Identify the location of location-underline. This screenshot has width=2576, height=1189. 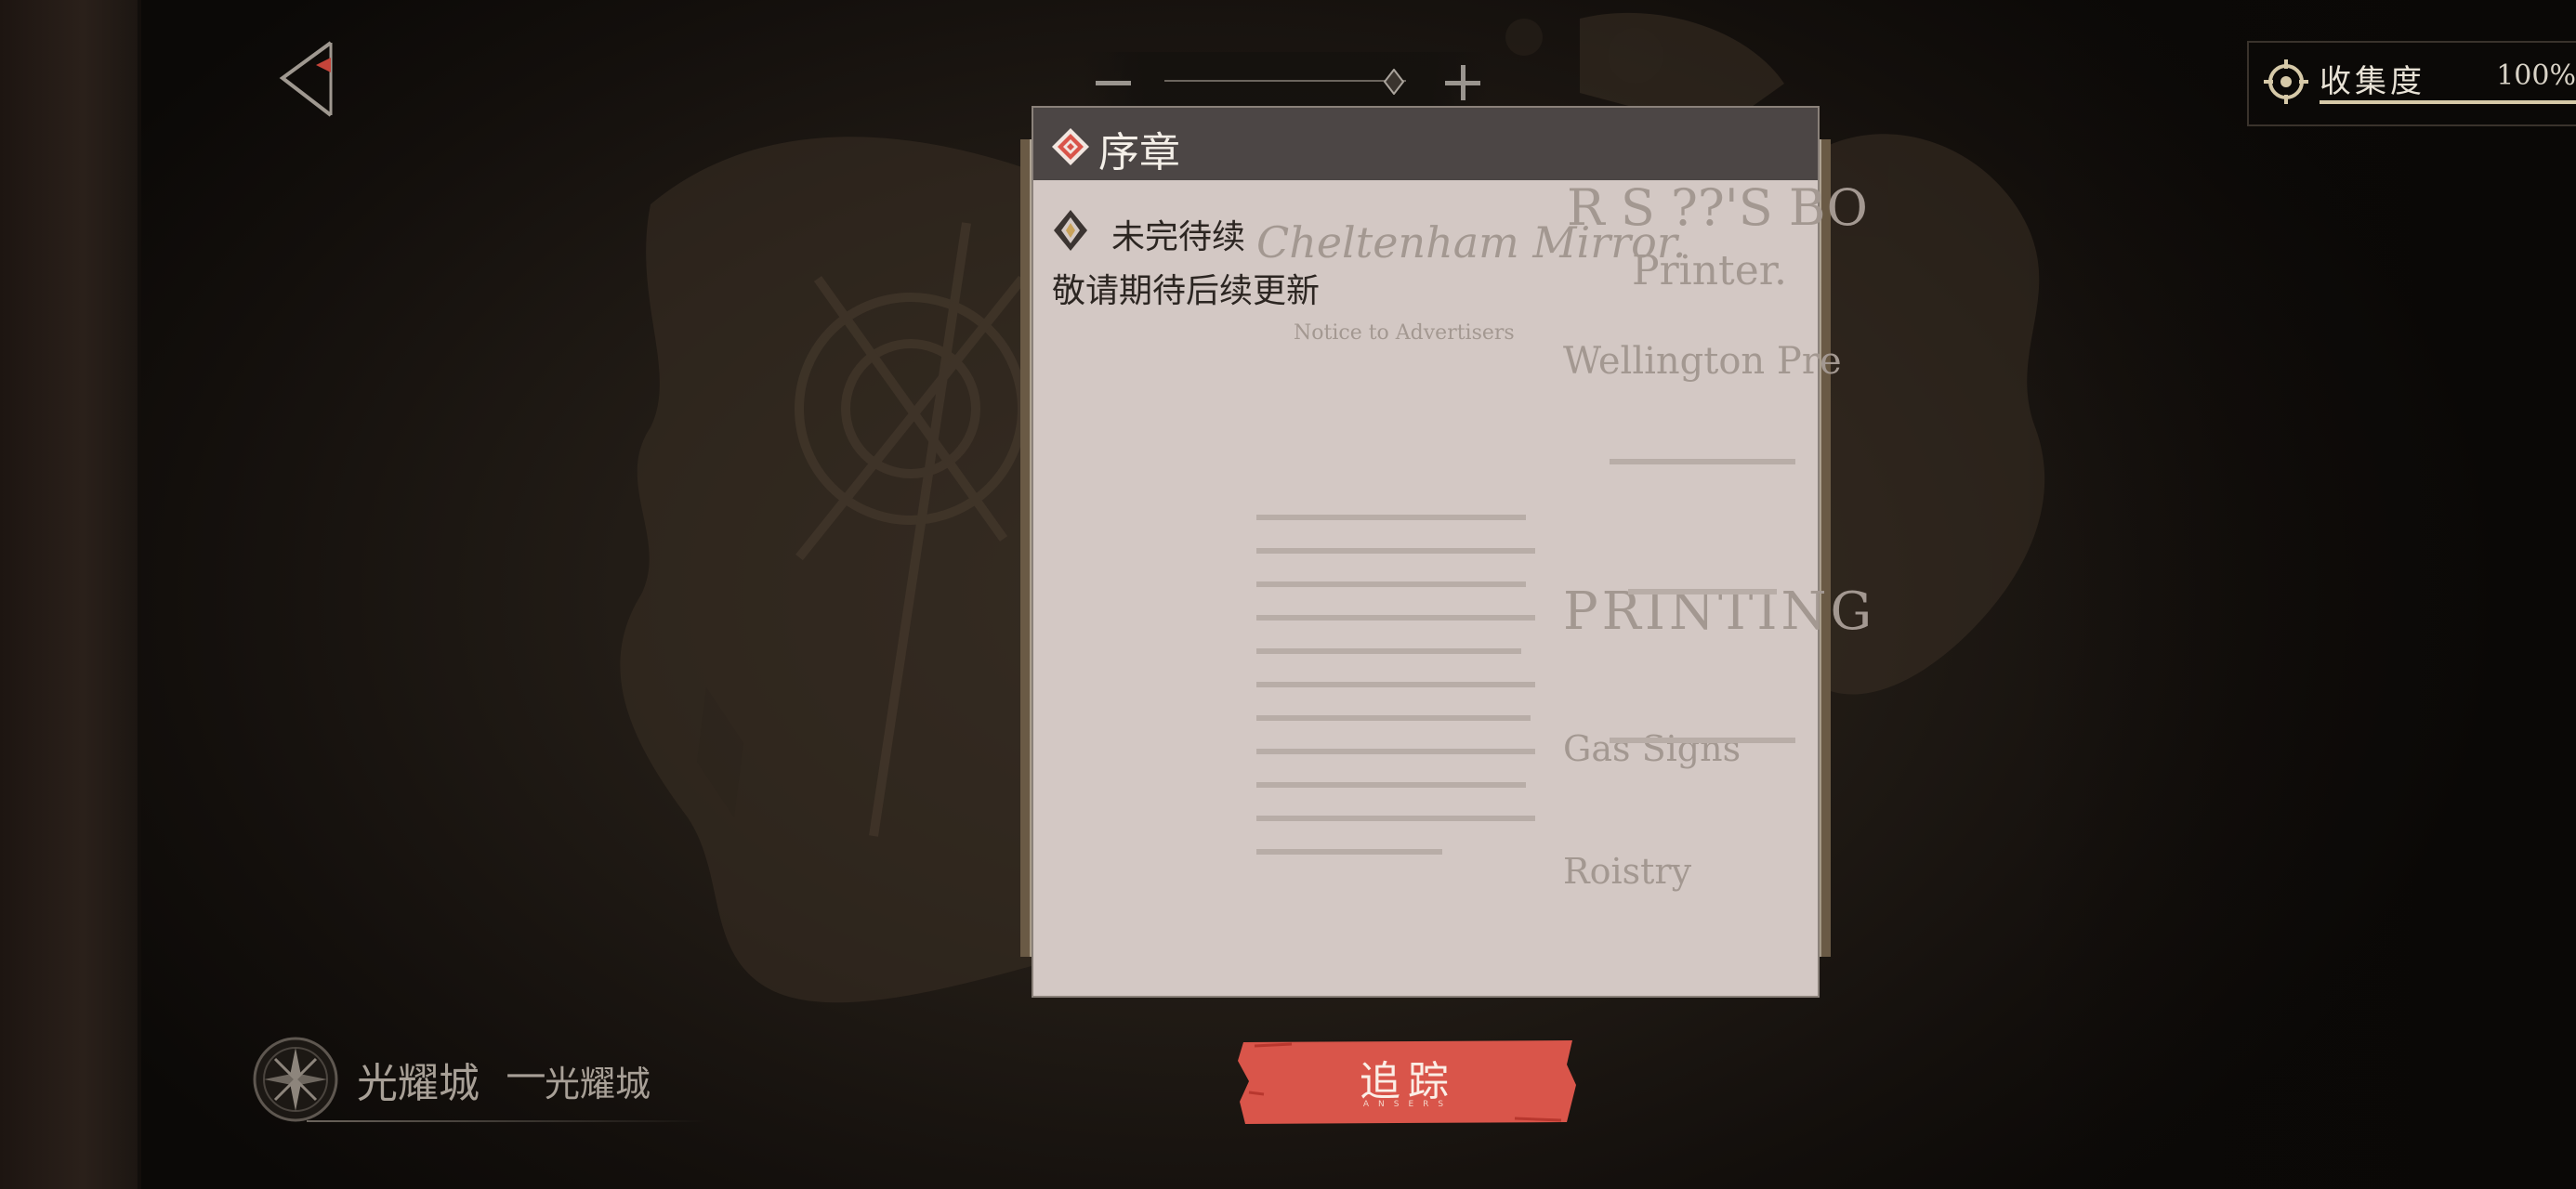
(506, 1121).